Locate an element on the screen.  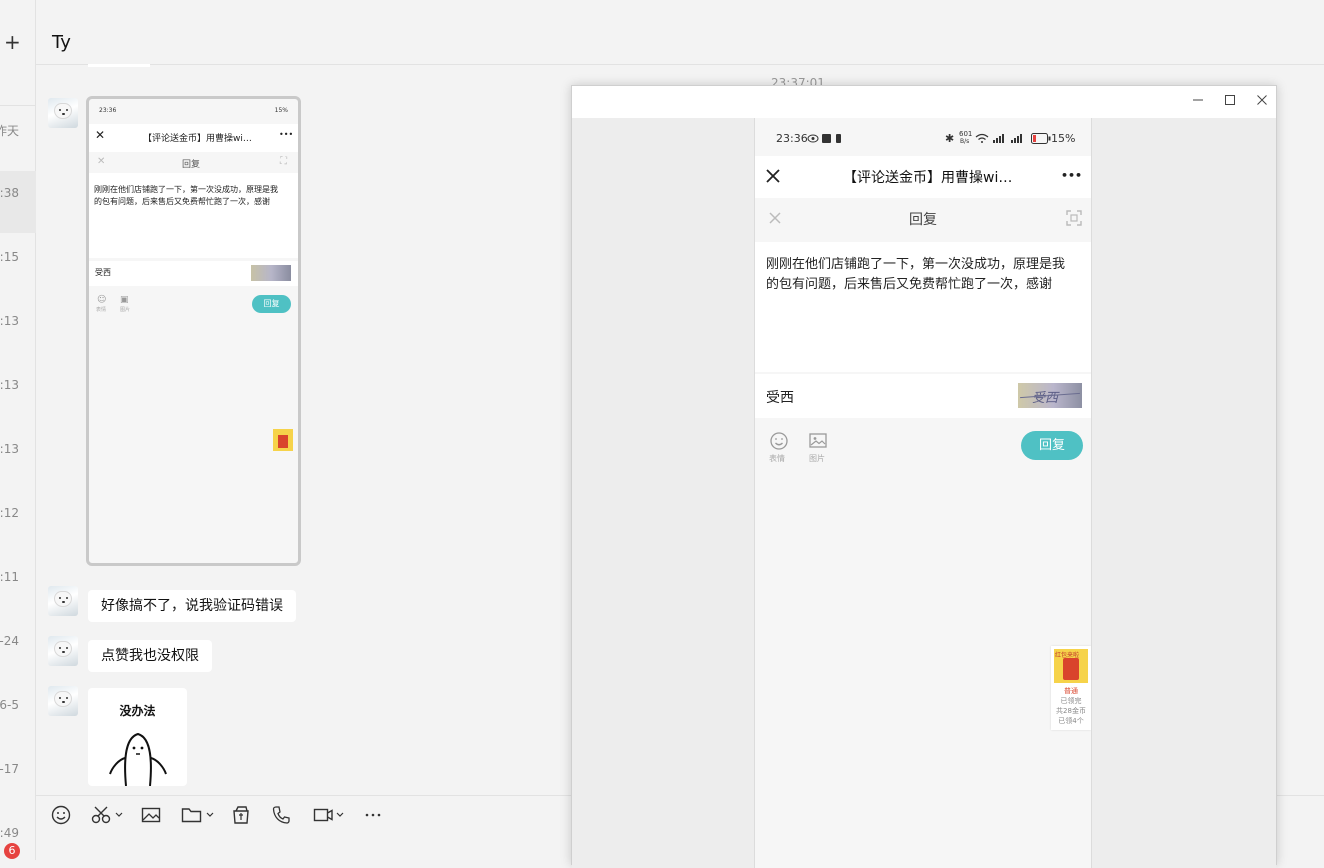
mini-image-icon: ▣ is located at coordinates (124, 300).